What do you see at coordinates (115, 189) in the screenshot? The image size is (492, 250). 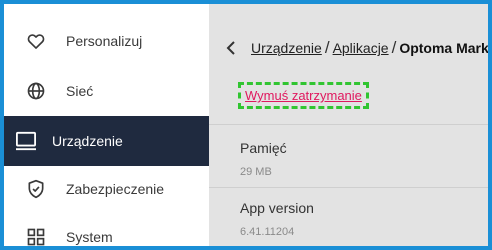 I see `sidebar-item-label: Zabezpieczenie` at bounding box center [115, 189].